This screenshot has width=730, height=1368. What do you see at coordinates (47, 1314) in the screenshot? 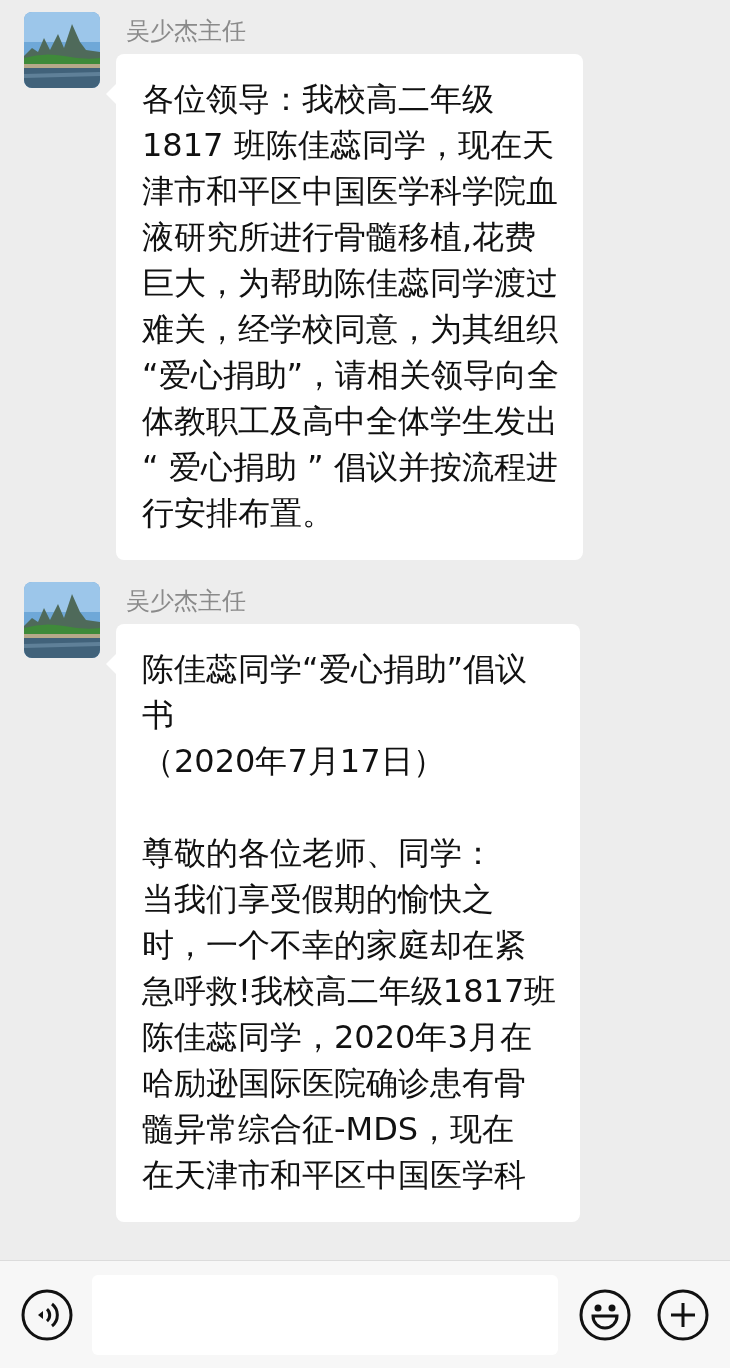
I see `voice-icon` at bounding box center [47, 1314].